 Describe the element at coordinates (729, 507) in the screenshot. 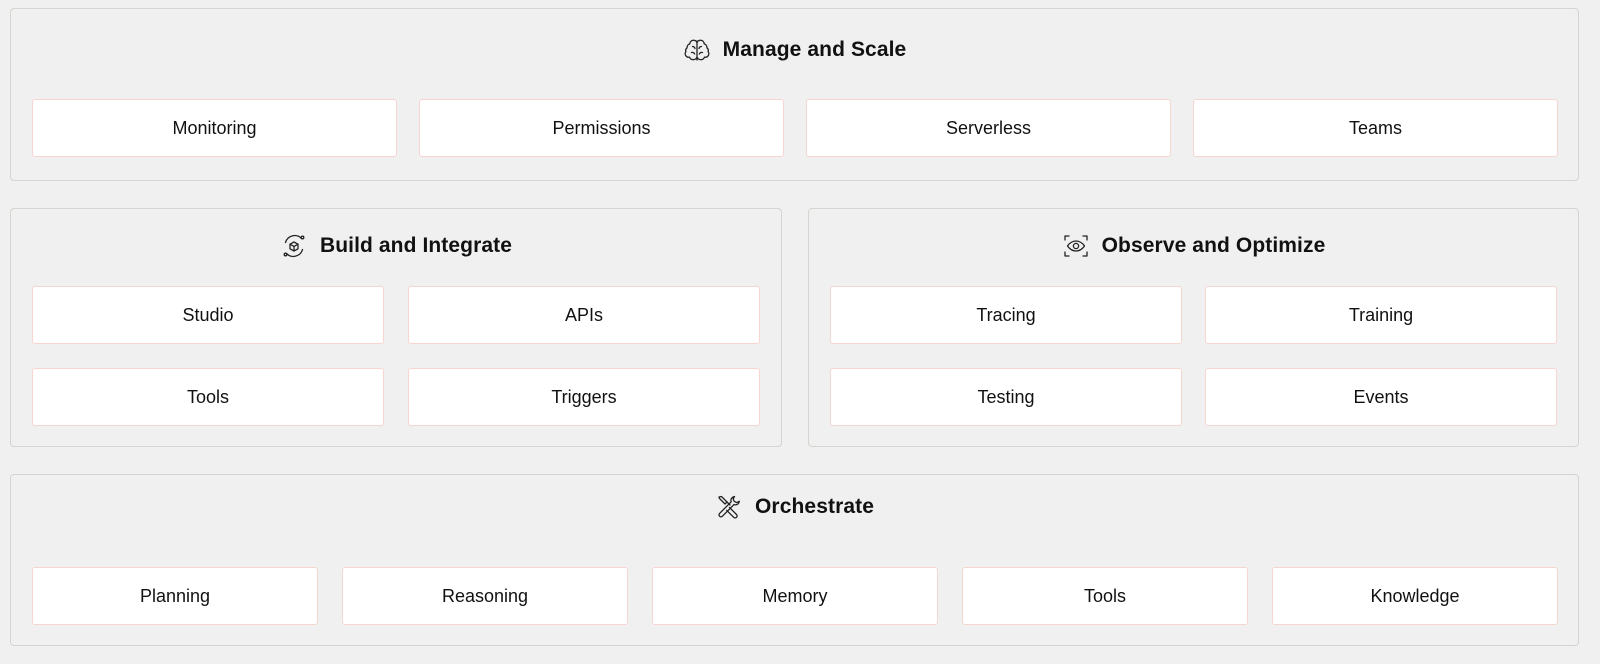

I see `wrench-screwdriver-icon` at that location.